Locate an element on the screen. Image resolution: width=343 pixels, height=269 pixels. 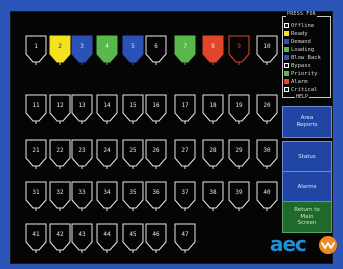
status-button-label: Status is located at coordinates (307, 156).